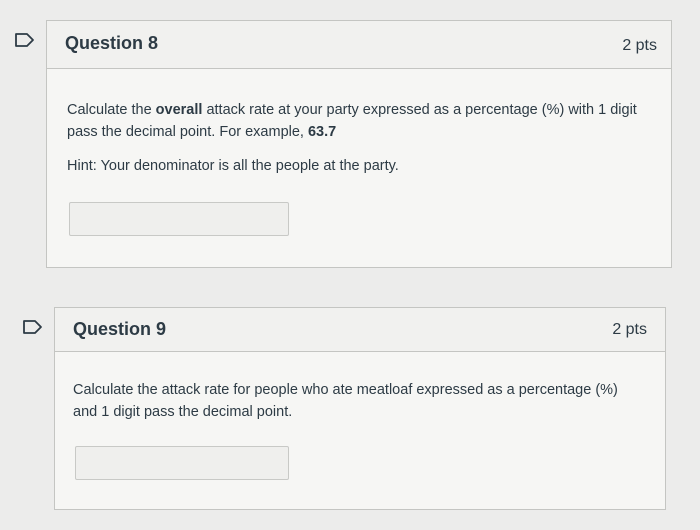  What do you see at coordinates (179, 219) in the screenshot?
I see `question-8-answer-input` at bounding box center [179, 219].